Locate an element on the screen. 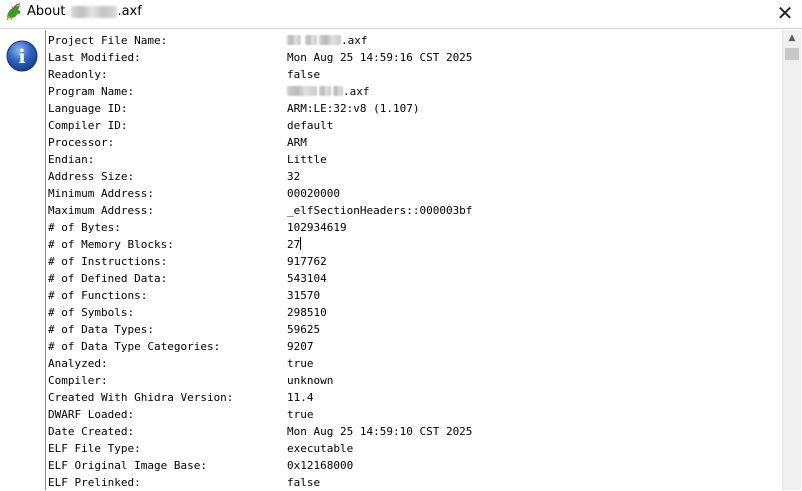  property-value: 59625 is located at coordinates (304, 329).